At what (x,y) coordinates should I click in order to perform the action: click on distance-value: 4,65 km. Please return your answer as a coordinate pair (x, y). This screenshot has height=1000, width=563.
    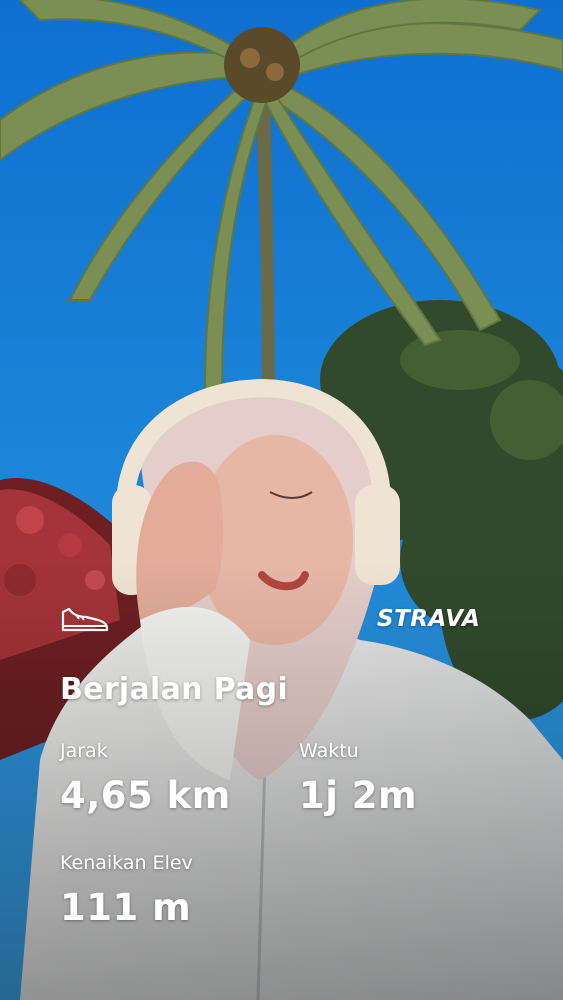
    Looking at the image, I should click on (145, 795).